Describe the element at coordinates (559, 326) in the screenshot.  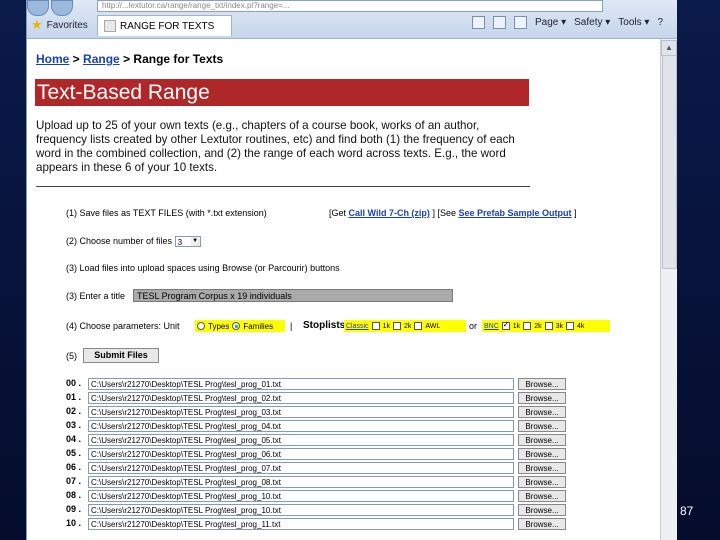
I see `bnc-3k-label: 3k` at that location.